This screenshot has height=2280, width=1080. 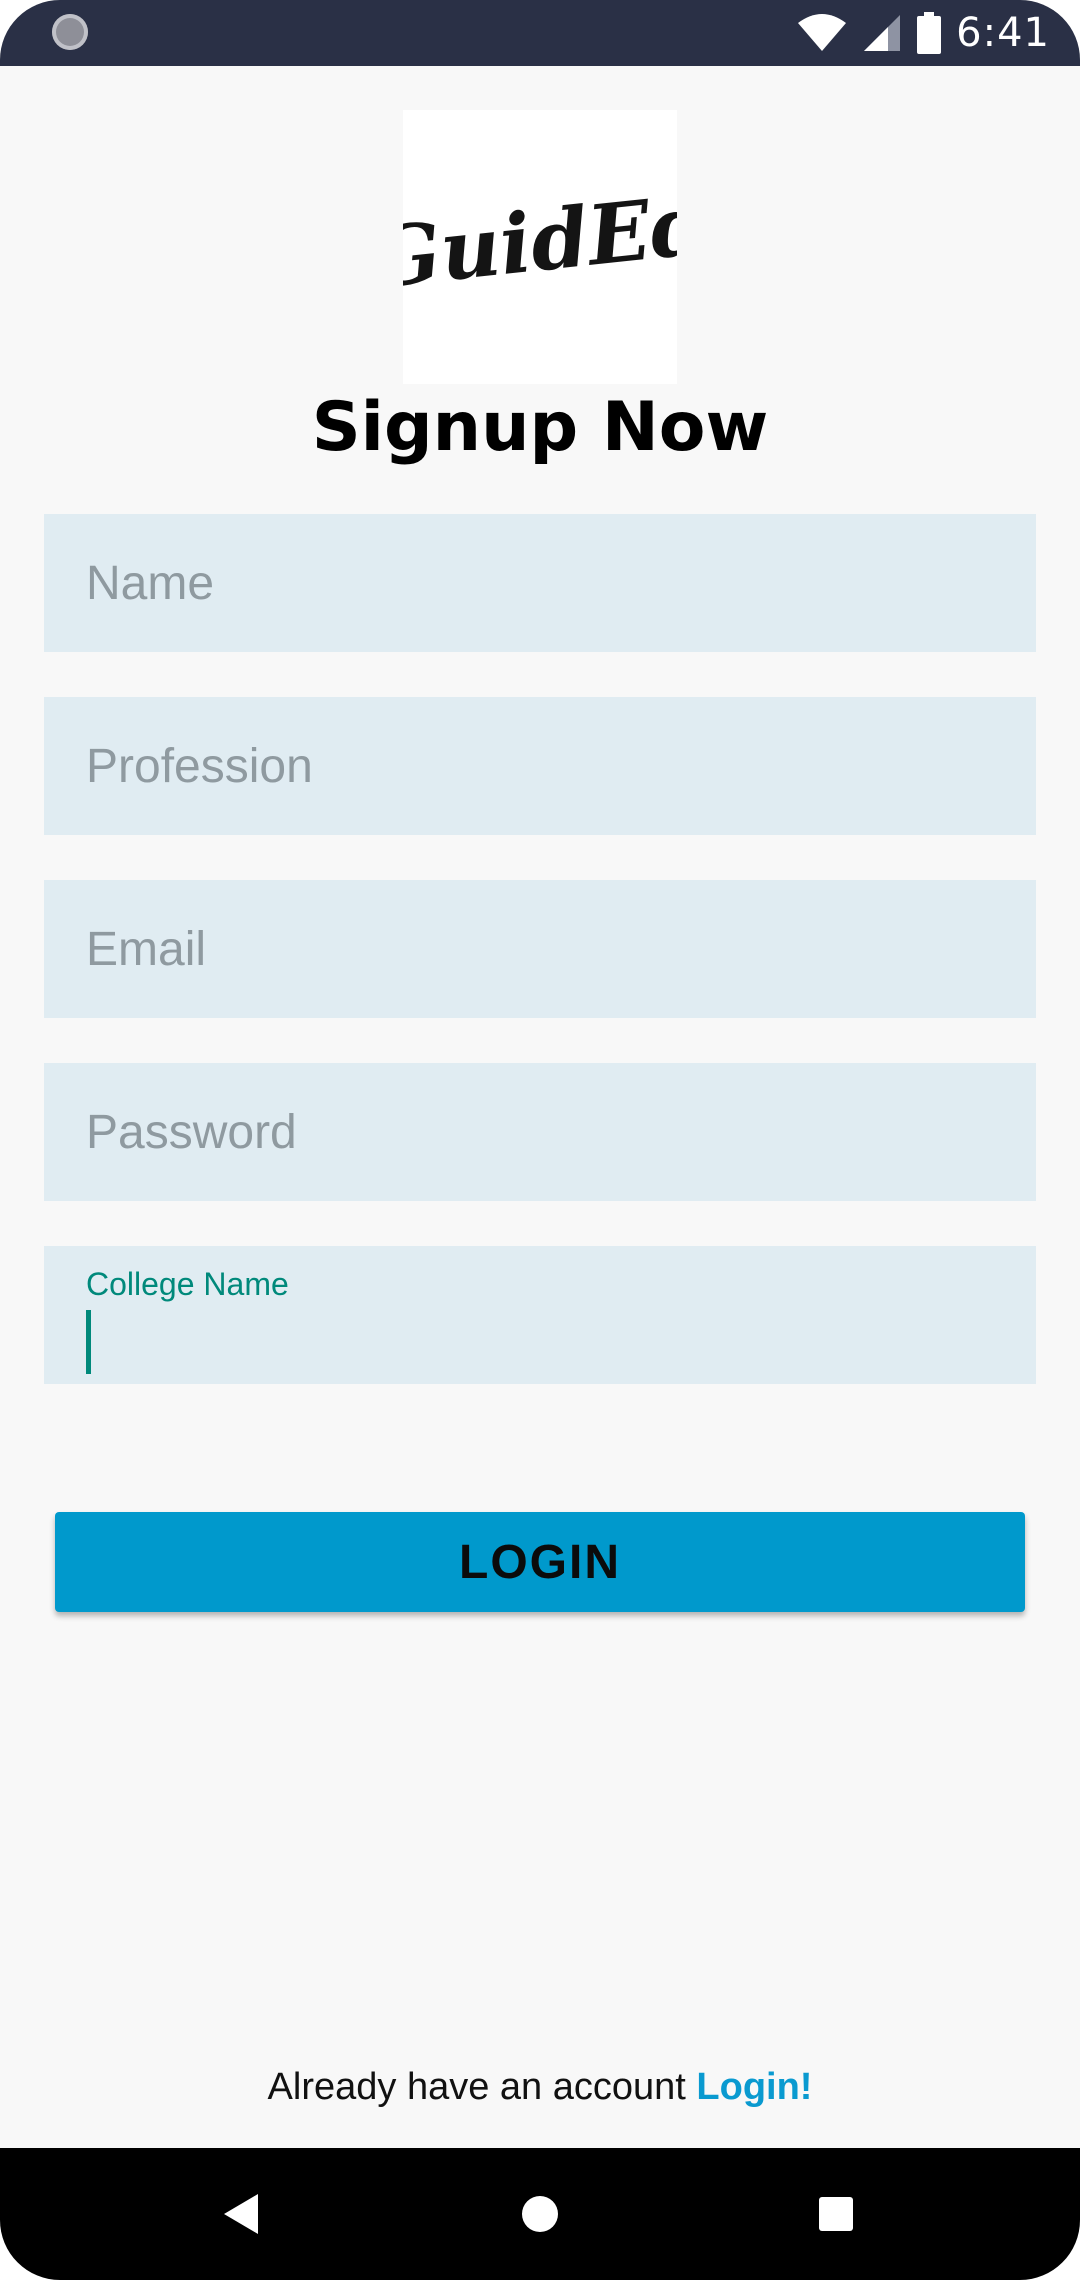 What do you see at coordinates (546, 583) in the screenshot?
I see `name-input` at bounding box center [546, 583].